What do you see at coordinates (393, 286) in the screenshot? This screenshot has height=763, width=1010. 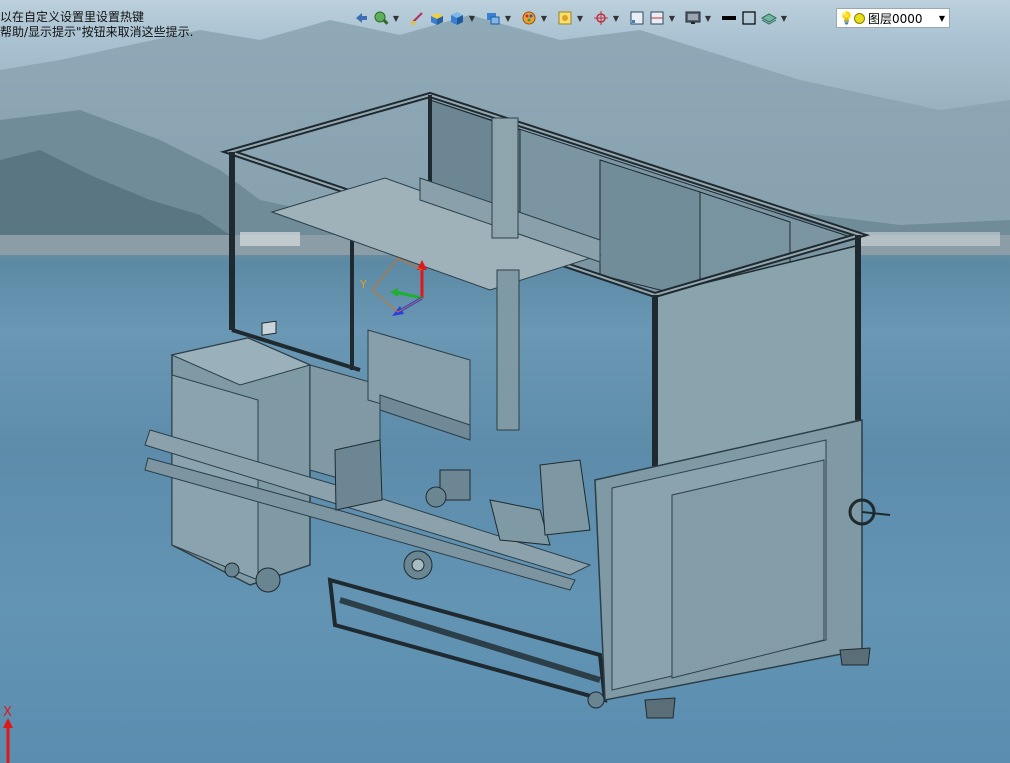 I see `reference-triad: Y` at bounding box center [393, 286].